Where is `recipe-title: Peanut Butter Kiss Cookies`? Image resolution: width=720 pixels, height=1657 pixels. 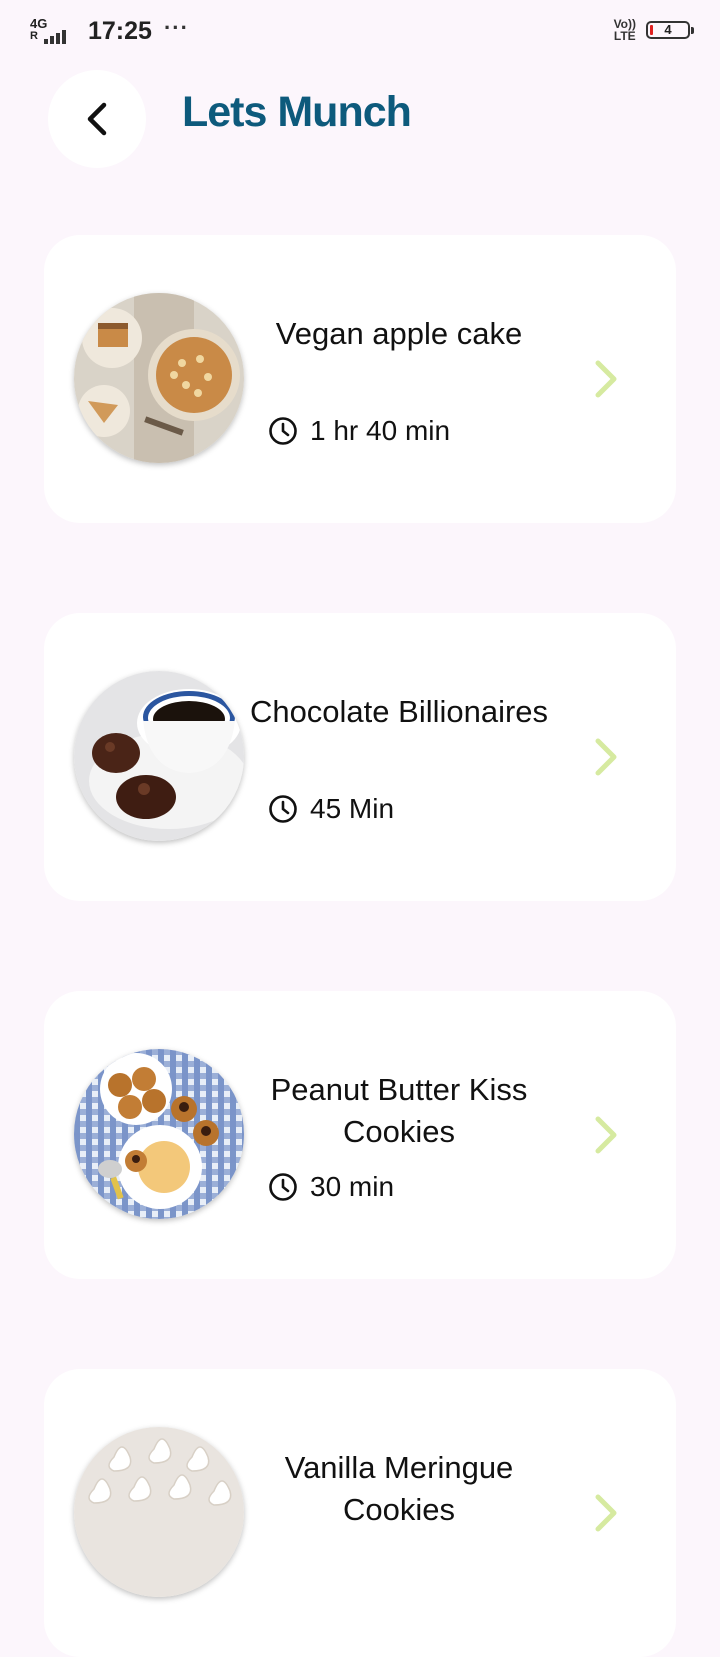
recipe-title: Peanut Butter Kiss Cookies is located at coordinates (399, 1110).